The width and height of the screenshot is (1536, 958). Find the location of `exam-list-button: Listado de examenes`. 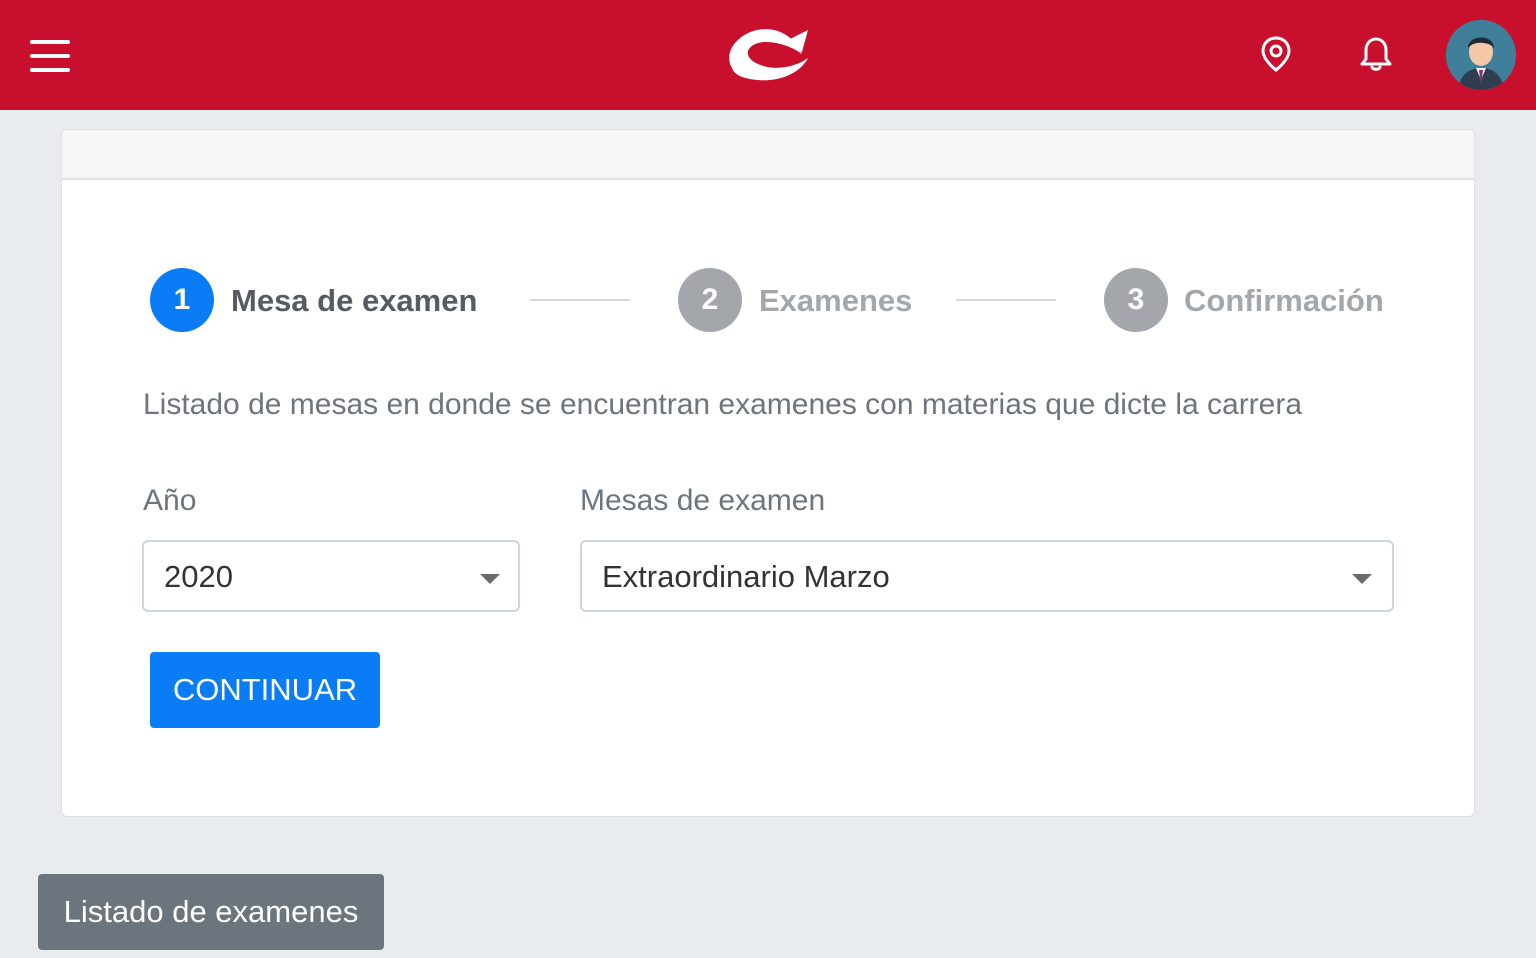

exam-list-button: Listado de examenes is located at coordinates (211, 912).